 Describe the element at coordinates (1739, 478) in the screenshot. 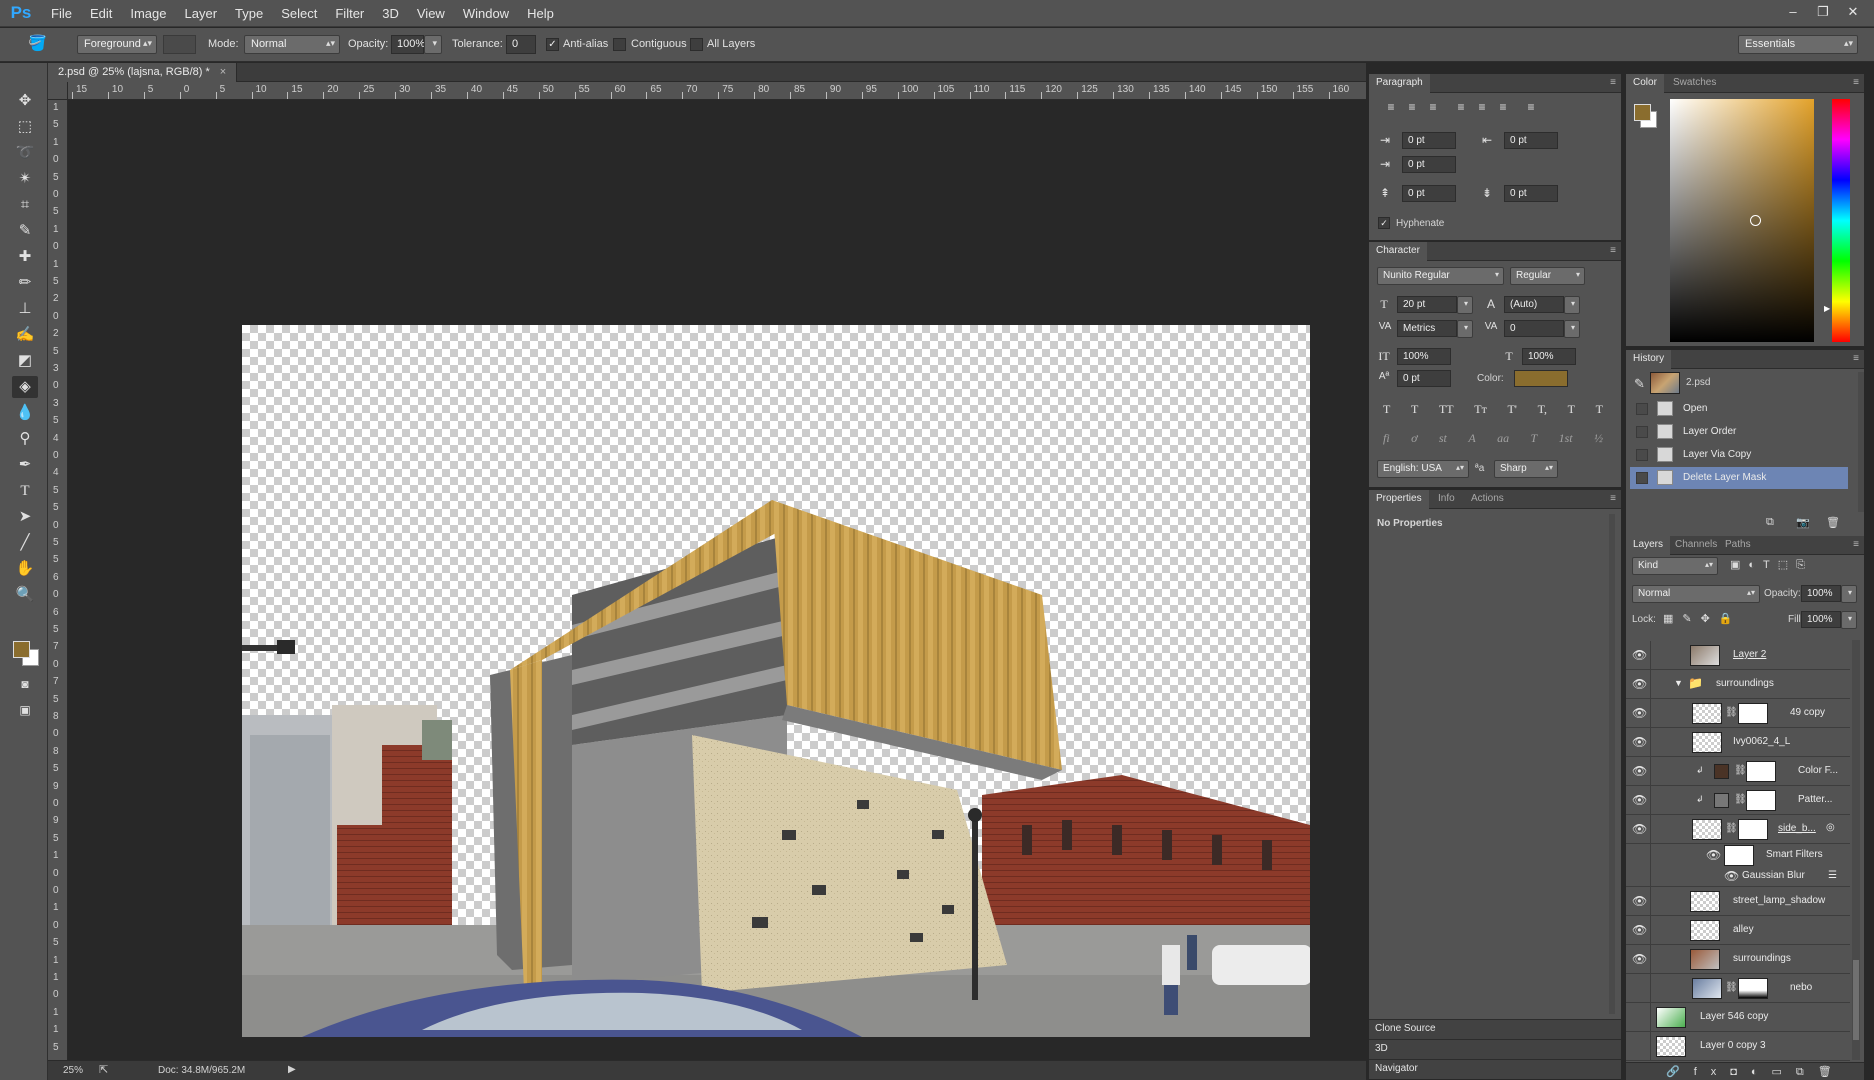

I see `history-item-selected: Delete Layer Mask` at that location.